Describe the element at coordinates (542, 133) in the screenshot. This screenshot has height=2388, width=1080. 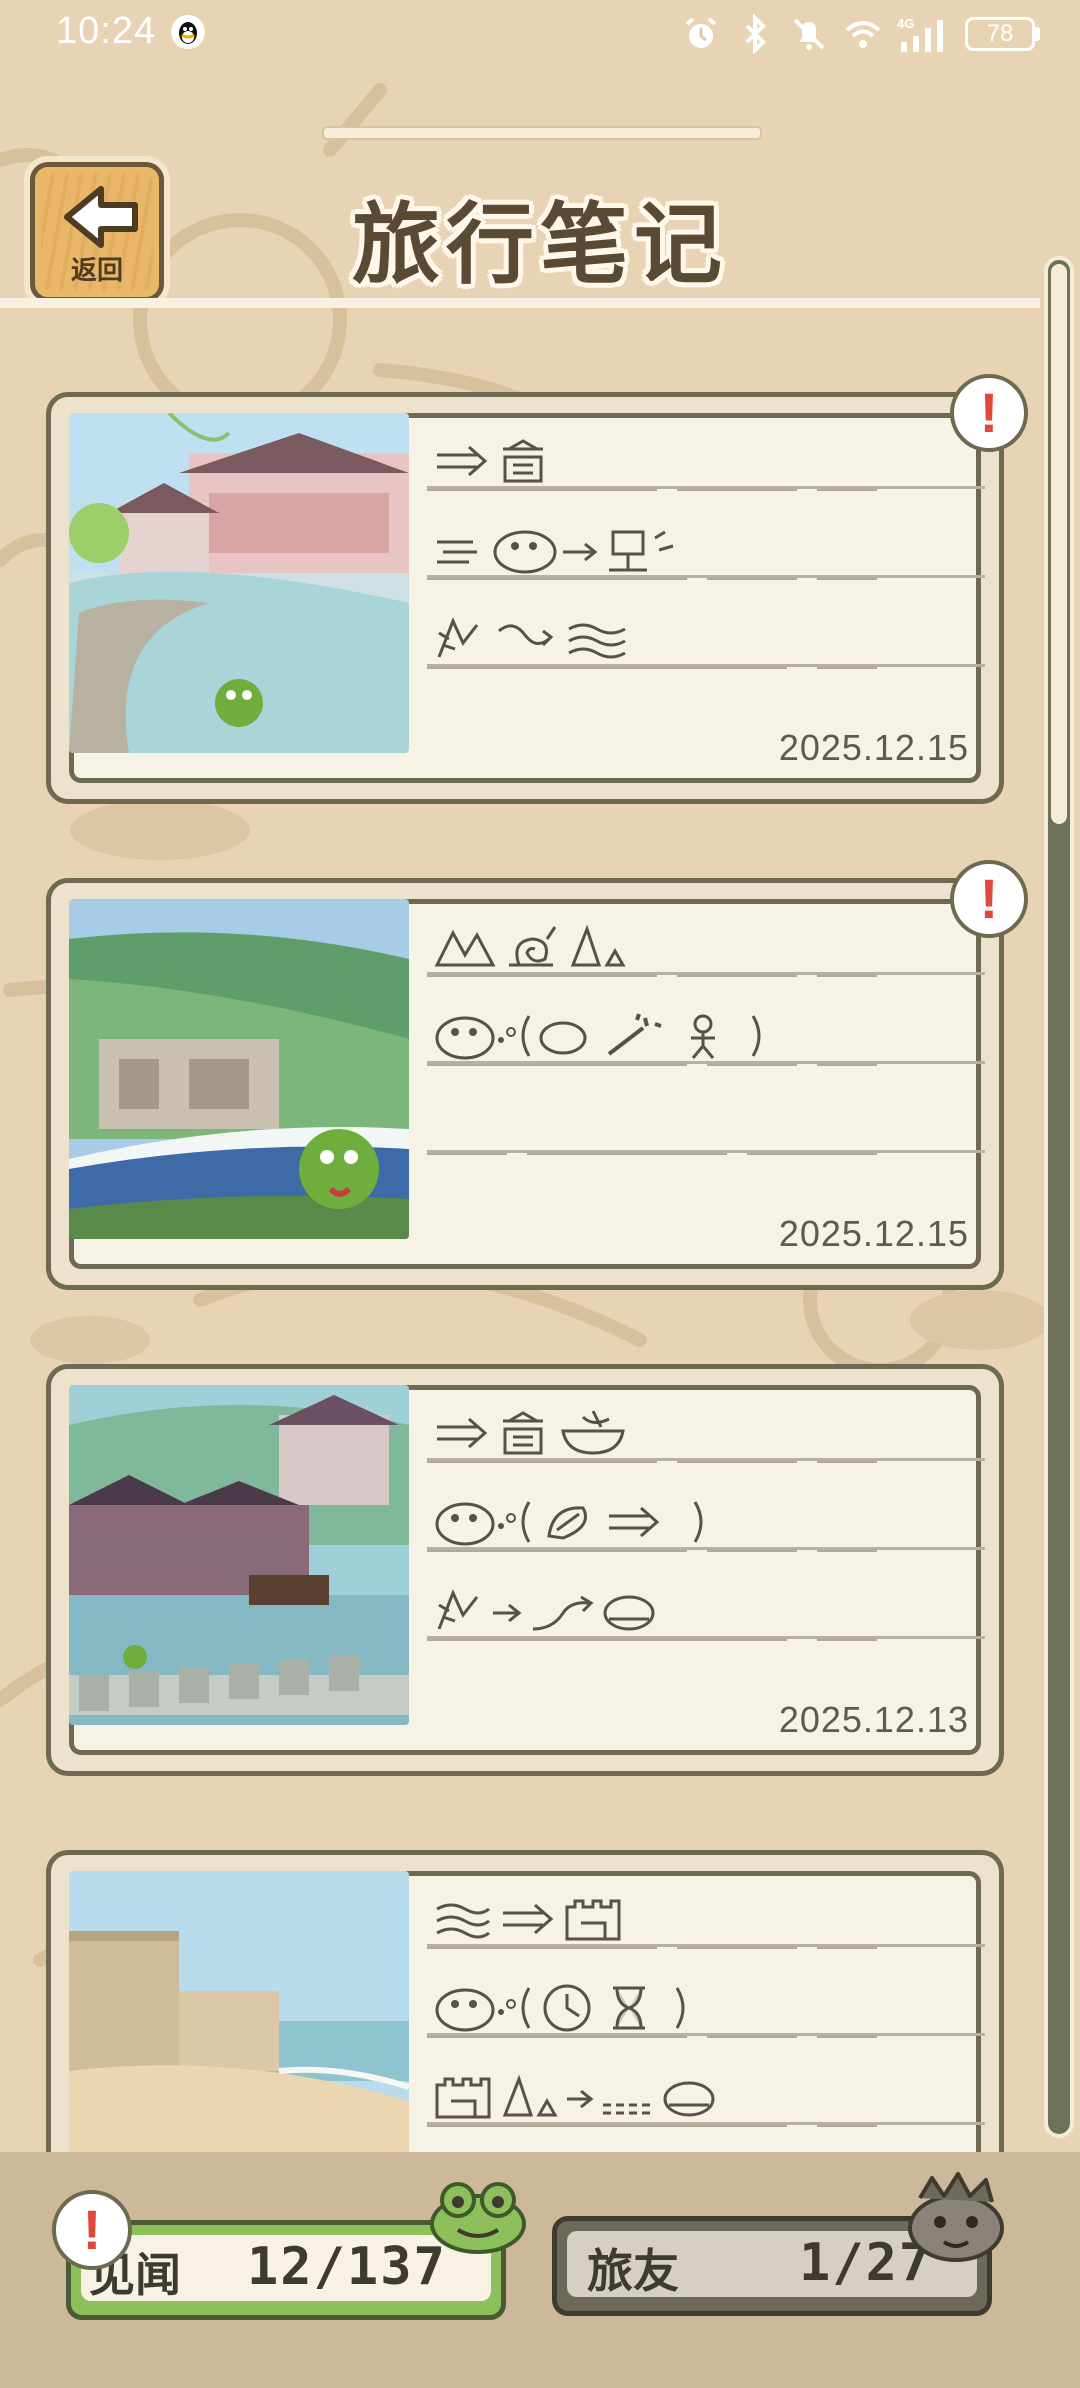
I see `drag-handle` at that location.